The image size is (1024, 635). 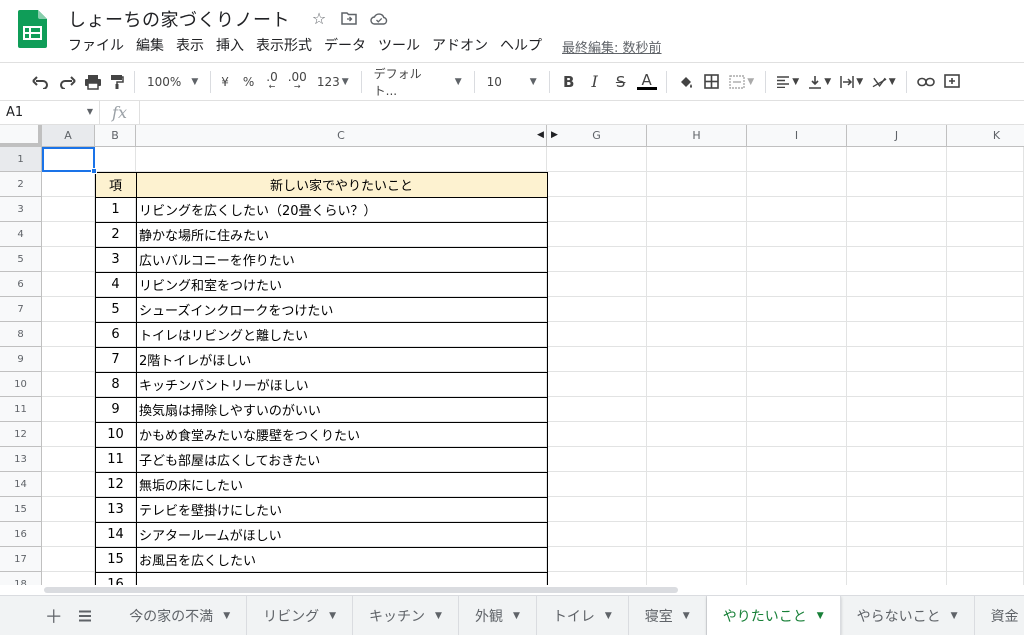 What do you see at coordinates (271, 82) in the screenshot?
I see `decrease-decimal-button: .0 ←` at bounding box center [271, 82].